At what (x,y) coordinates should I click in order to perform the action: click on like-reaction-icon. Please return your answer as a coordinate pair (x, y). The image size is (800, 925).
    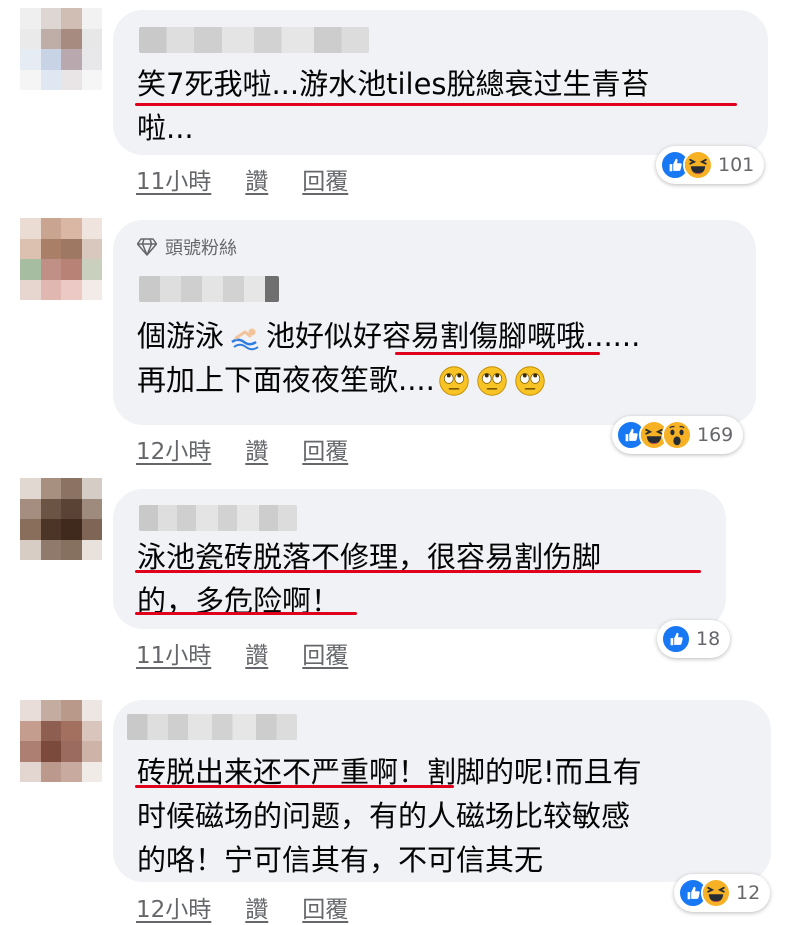
    Looking at the image, I should click on (676, 639).